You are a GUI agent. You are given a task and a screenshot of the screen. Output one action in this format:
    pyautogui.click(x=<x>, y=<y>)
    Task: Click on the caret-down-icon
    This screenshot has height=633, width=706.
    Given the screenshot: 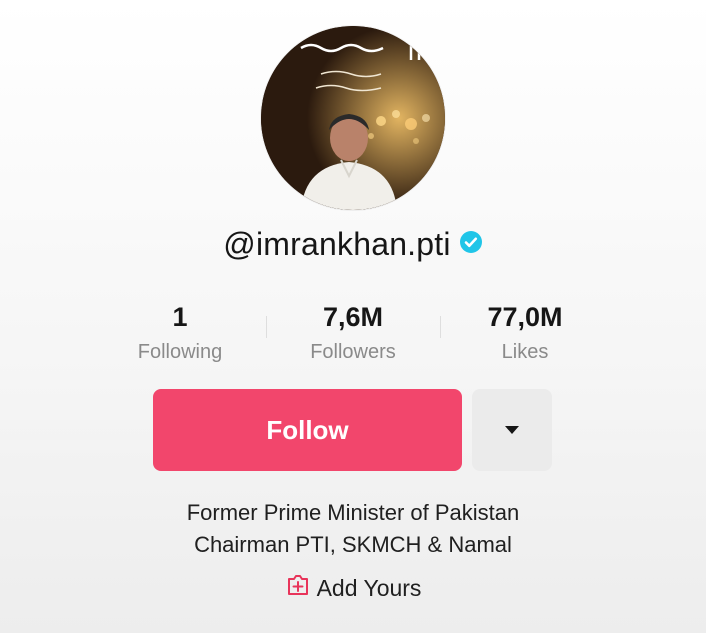 What is the action you would take?
    pyautogui.click(x=512, y=430)
    